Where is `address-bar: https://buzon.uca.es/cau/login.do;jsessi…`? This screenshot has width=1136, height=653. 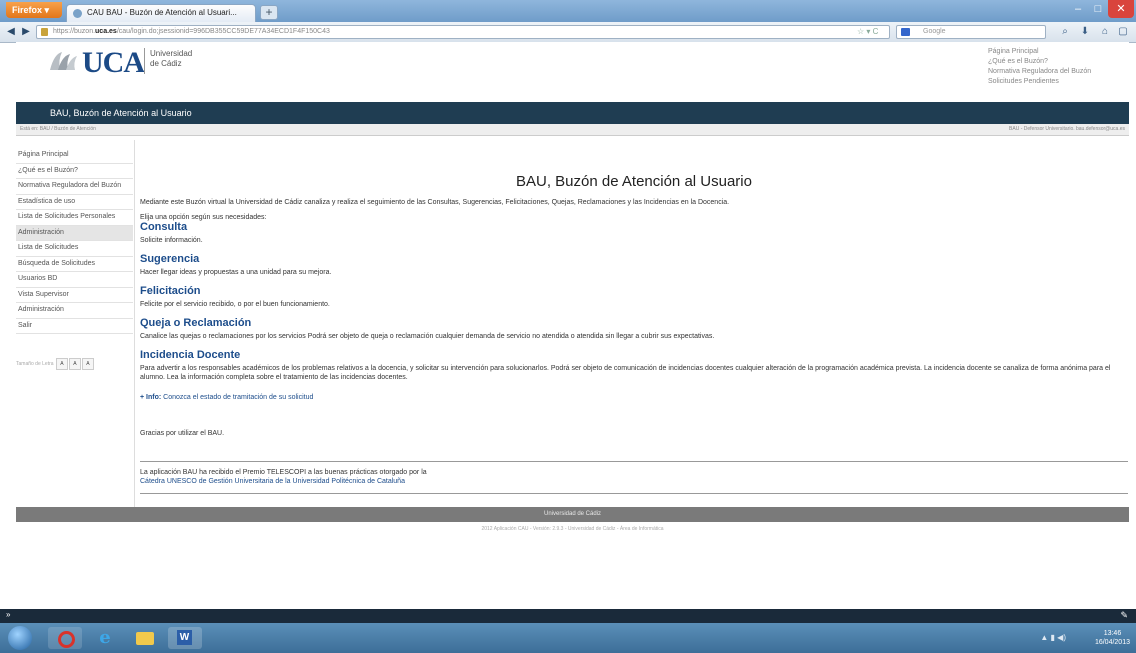 address-bar: https://buzon.uca.es/cau/login.do;jsessi… is located at coordinates (463, 32).